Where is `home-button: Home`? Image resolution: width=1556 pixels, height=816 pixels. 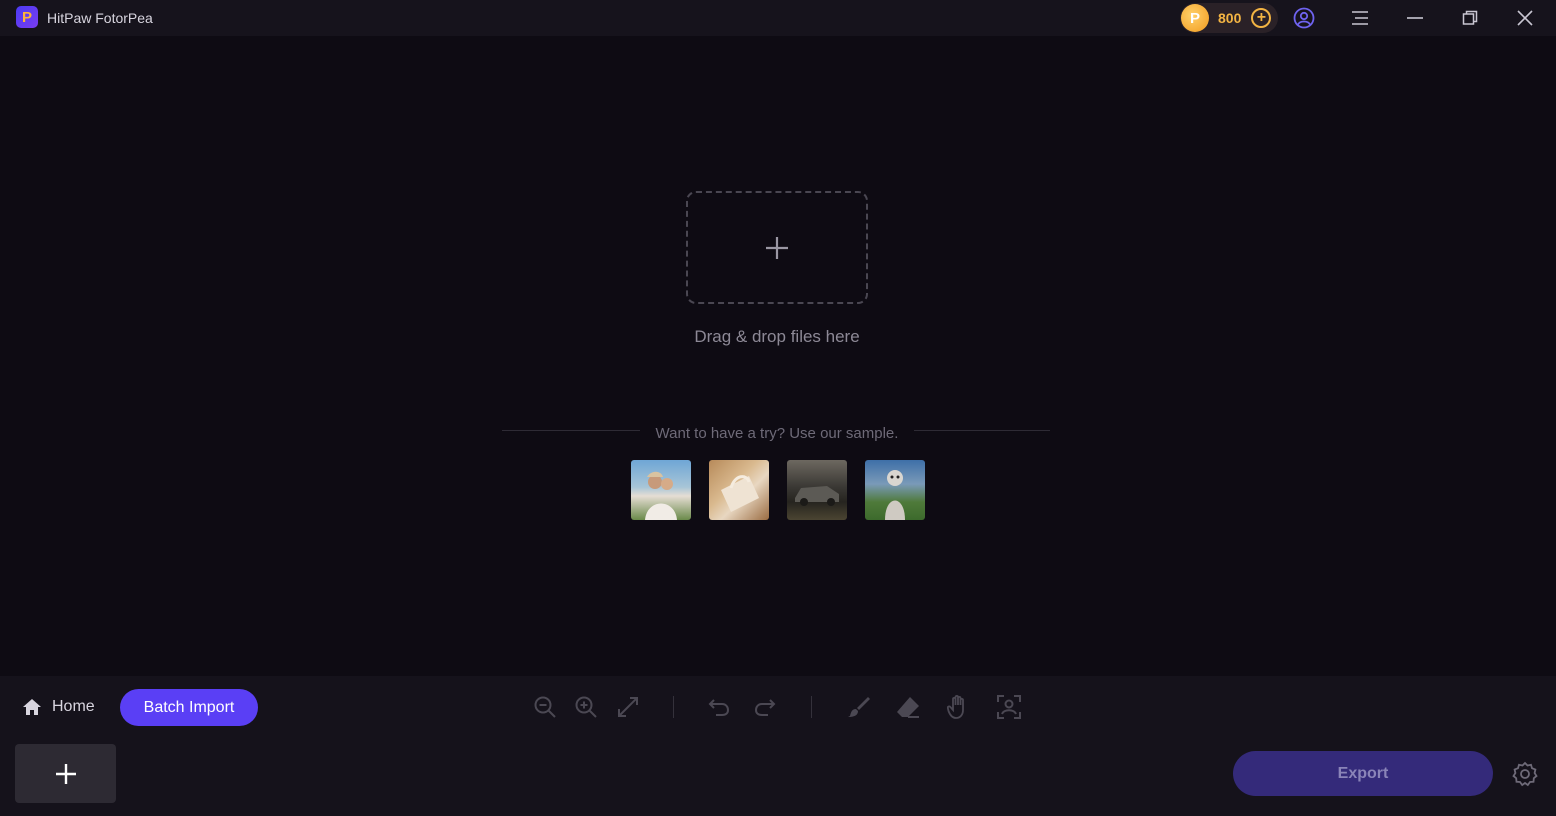 home-button: Home is located at coordinates (58, 707).